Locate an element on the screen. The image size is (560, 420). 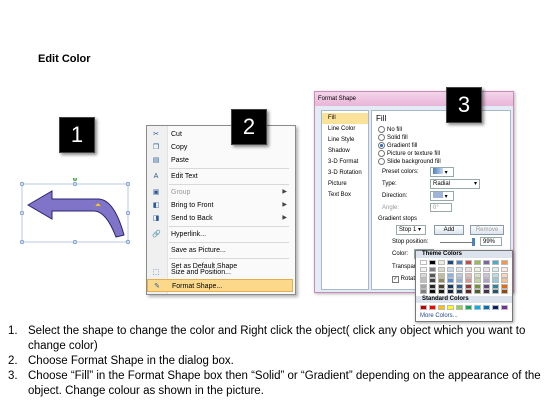
sidebar-item-shadow: Shadow is located at coordinates (345, 151).